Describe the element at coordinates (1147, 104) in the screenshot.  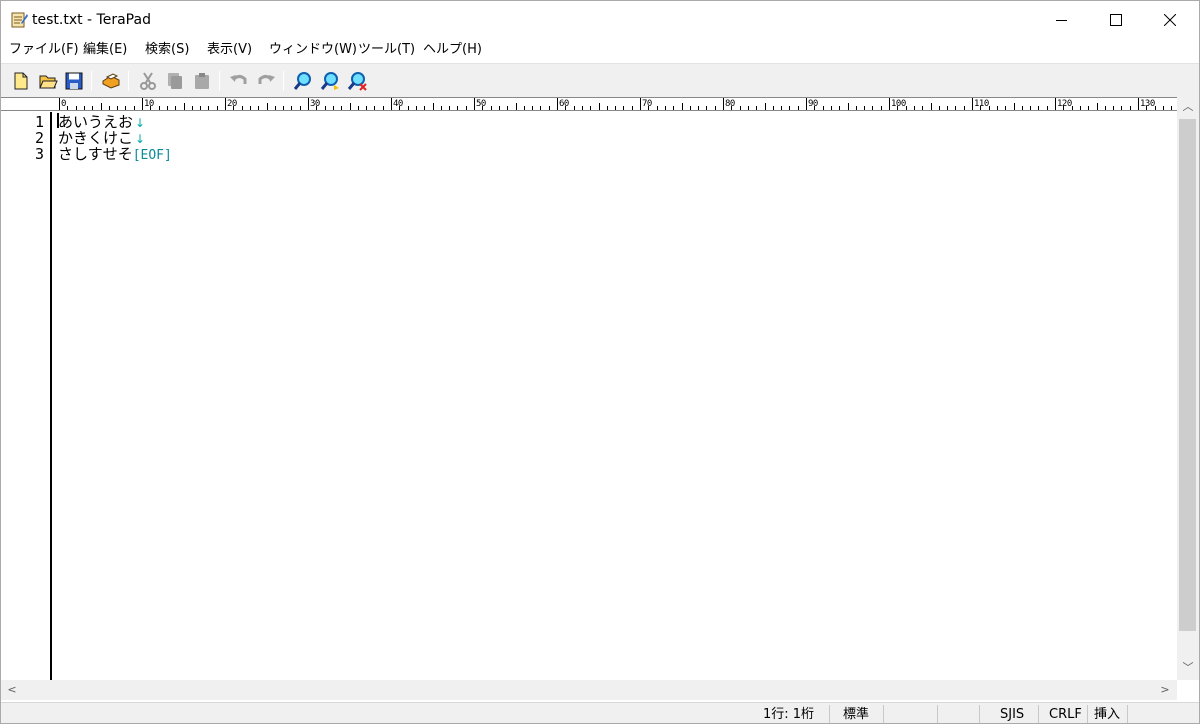
I see `ruler-label: 130` at that location.